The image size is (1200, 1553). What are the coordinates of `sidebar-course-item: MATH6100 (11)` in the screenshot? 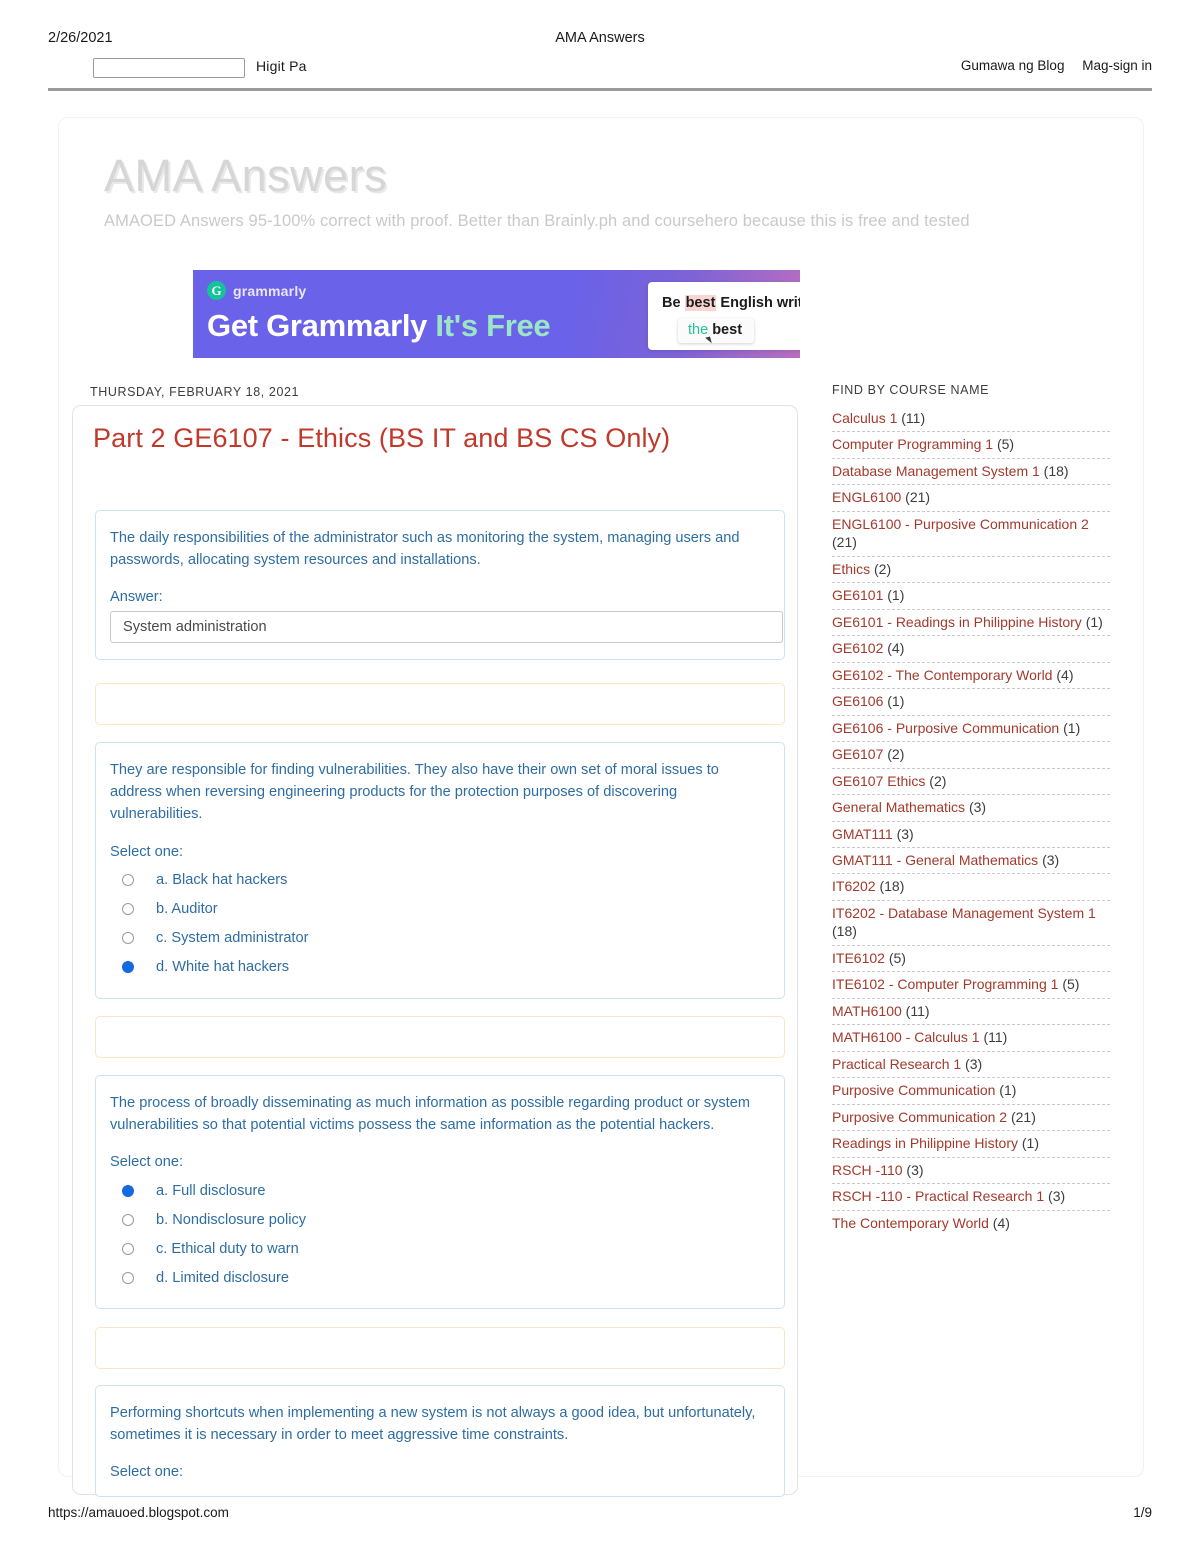 It's located at (971, 1012).